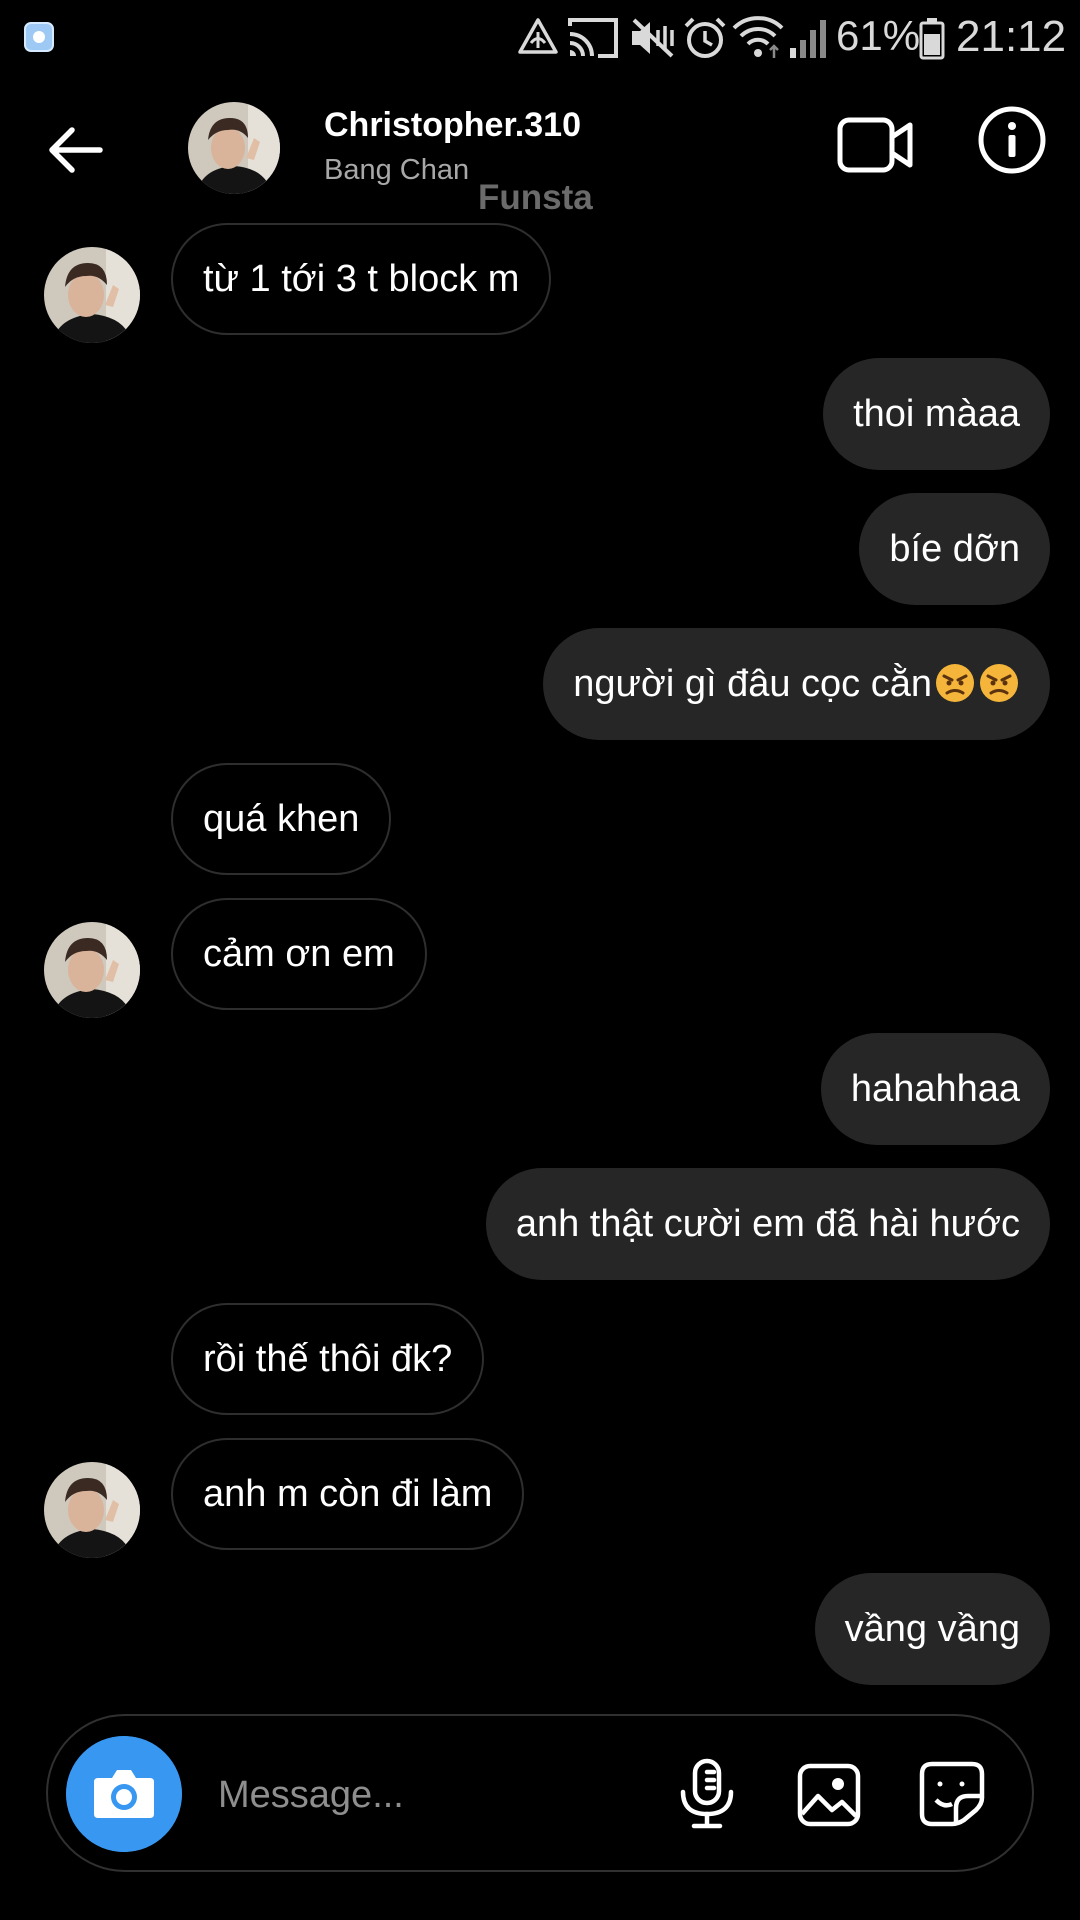 This screenshot has height=1920, width=1080. I want to click on battery-icon, so click(932, 39).